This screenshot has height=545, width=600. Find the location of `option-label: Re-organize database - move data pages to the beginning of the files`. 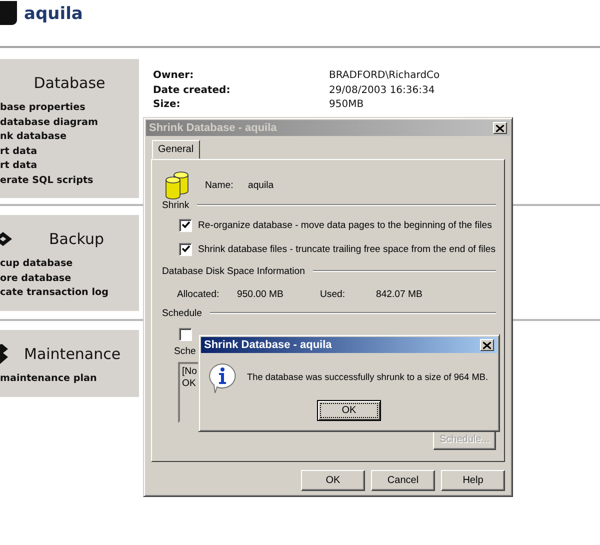

option-label: Re-organize database - move data pages to the beginning of the files is located at coordinates (345, 225).